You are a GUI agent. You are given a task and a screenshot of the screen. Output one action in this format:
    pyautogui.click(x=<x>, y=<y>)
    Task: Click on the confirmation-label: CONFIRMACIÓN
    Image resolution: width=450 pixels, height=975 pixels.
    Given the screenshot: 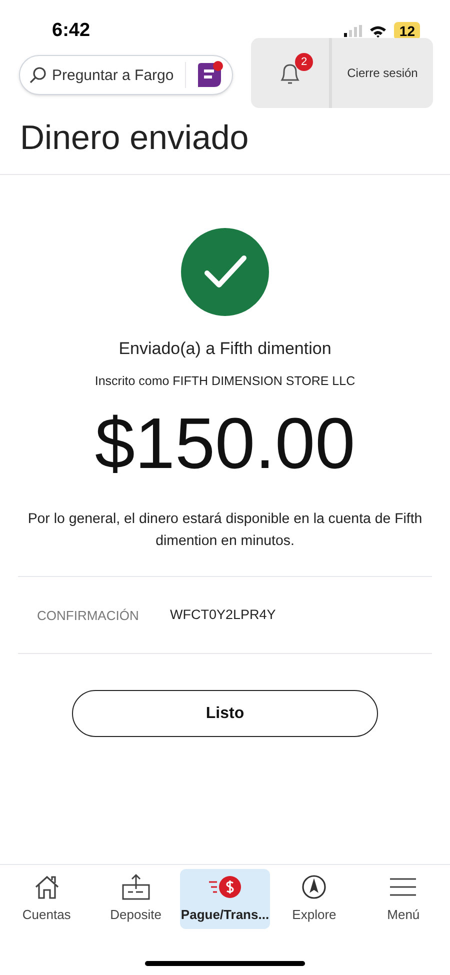 What is the action you would take?
    pyautogui.click(x=88, y=615)
    